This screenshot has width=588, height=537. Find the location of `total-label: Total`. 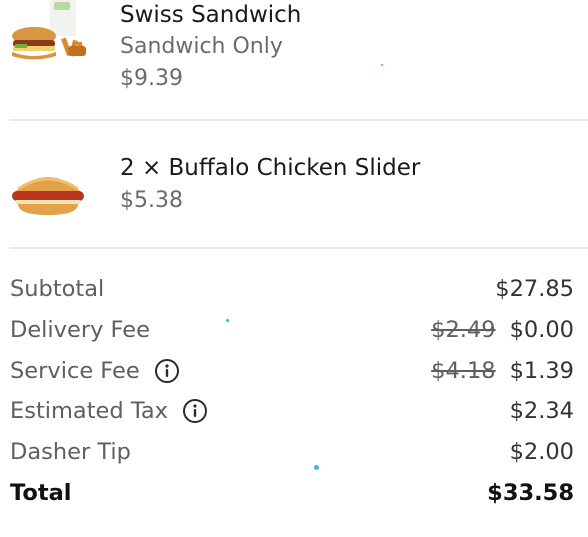

total-label: Total is located at coordinates (41, 492).